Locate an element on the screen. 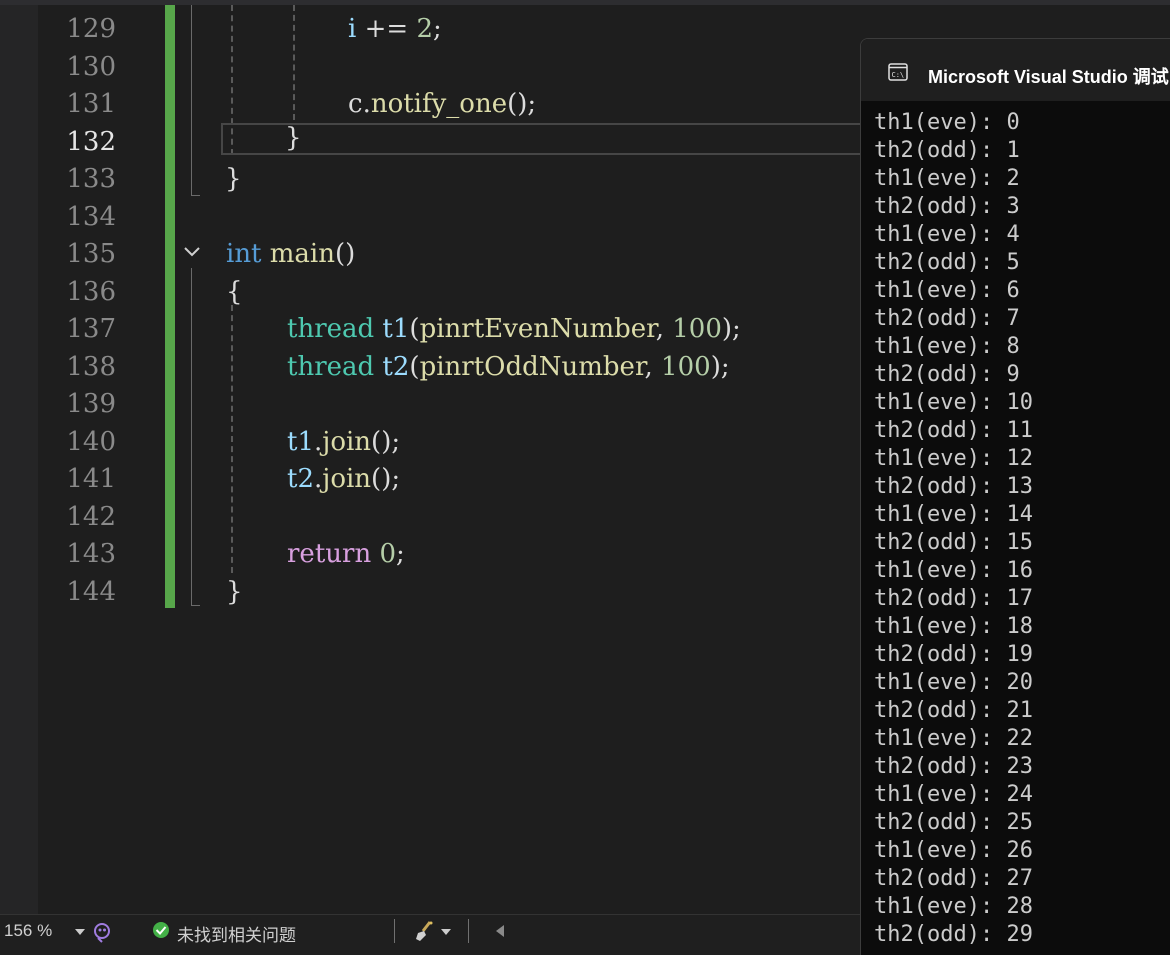 This screenshot has height=955, width=1170. console-output-line: th1(eve): 0 is located at coordinates (947, 122).